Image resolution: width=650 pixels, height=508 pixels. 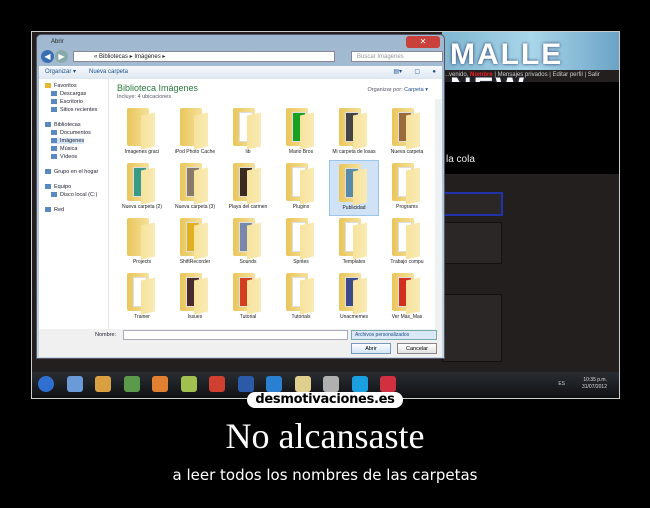 I want to click on folder-item: Nueva carpeta (2), so click(x=142, y=188).